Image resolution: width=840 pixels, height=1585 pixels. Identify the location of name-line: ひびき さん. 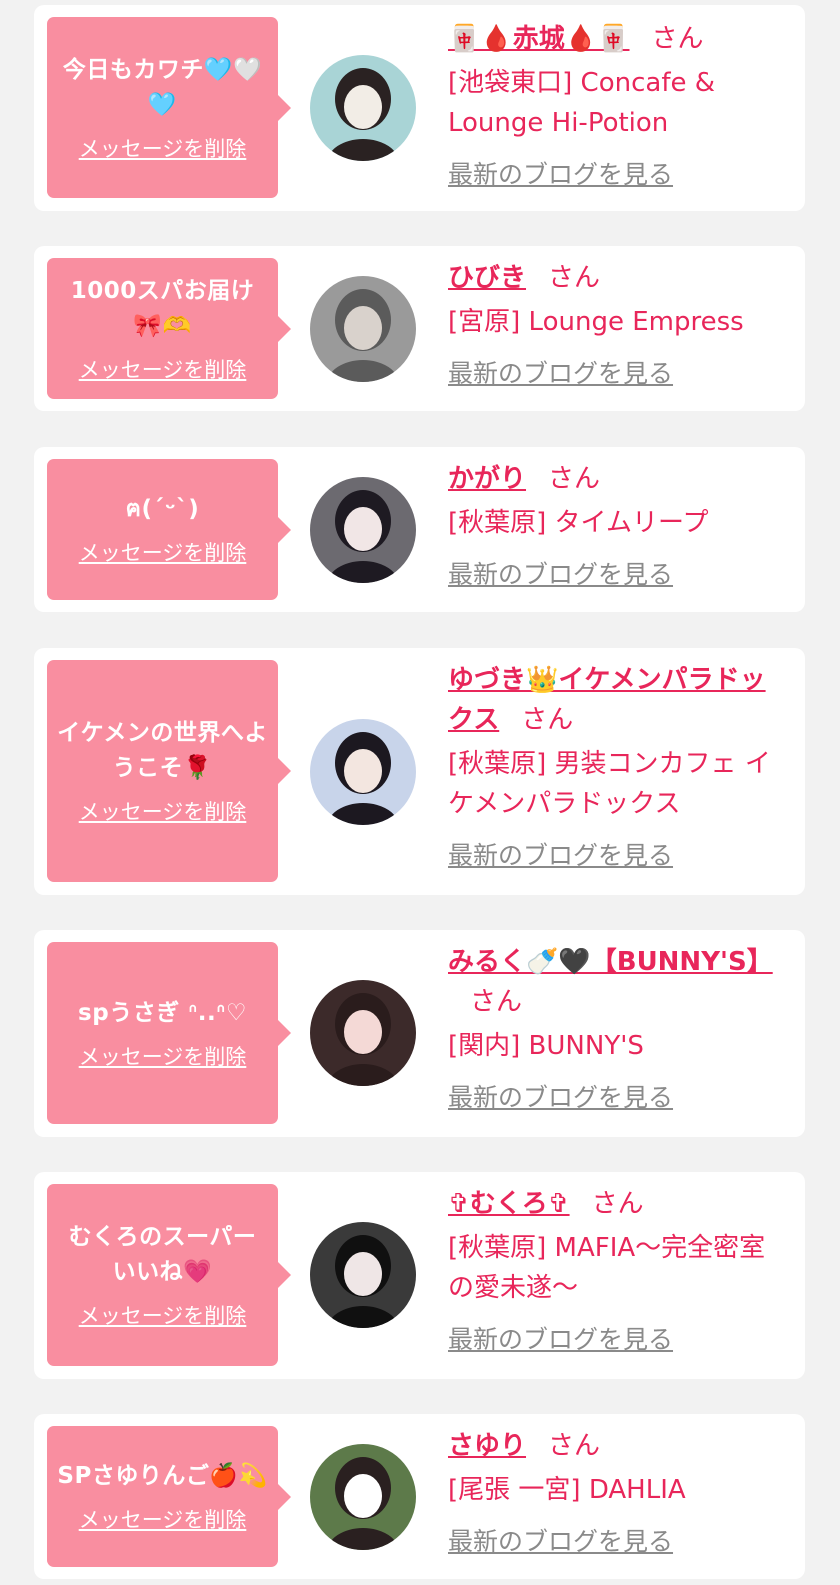
(616, 278).